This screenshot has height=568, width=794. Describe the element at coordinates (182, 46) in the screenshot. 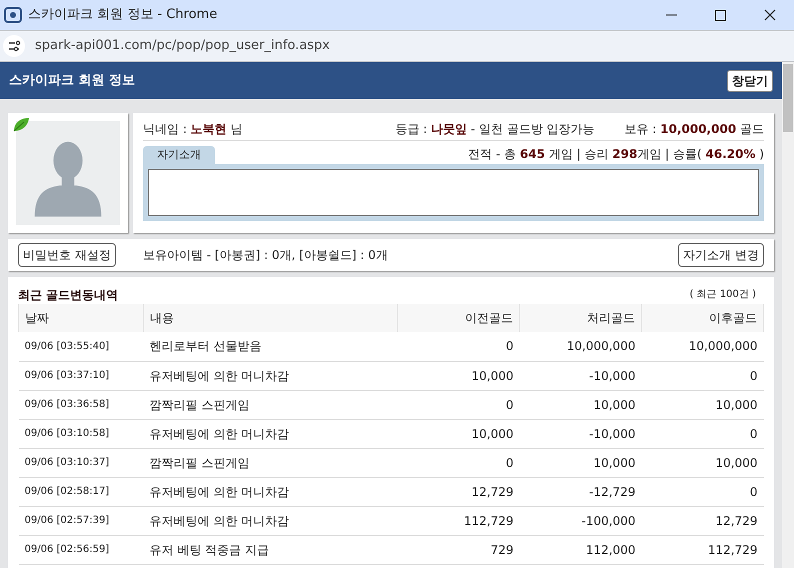

I see `url-text: spark-api001.com/pc/pop/pop_user_info.aspx` at that location.